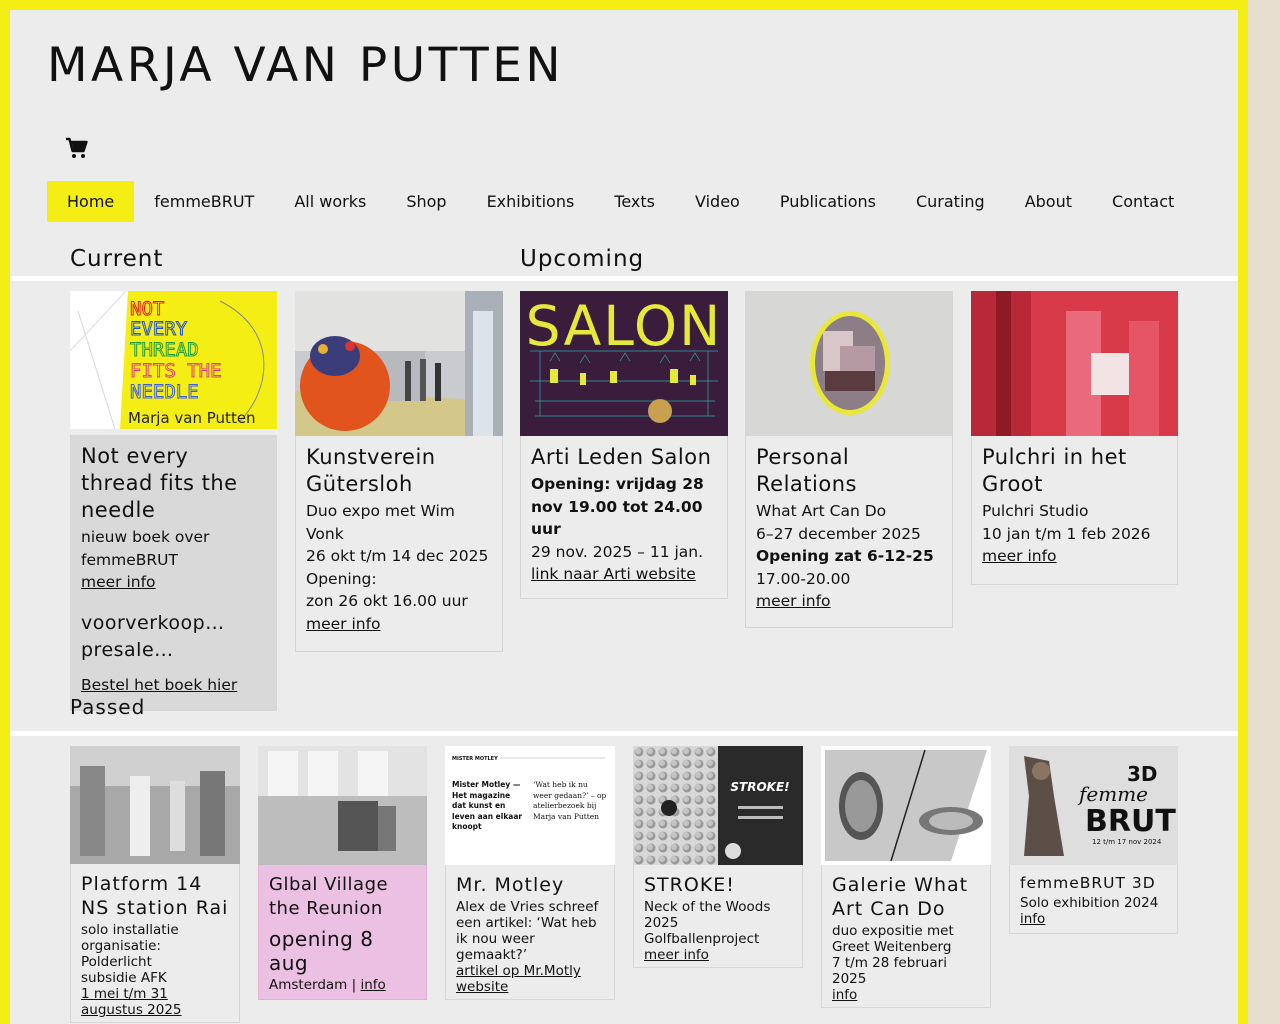  Describe the element at coordinates (341, 578) in the screenshot. I see `card-text: Opening:` at that location.